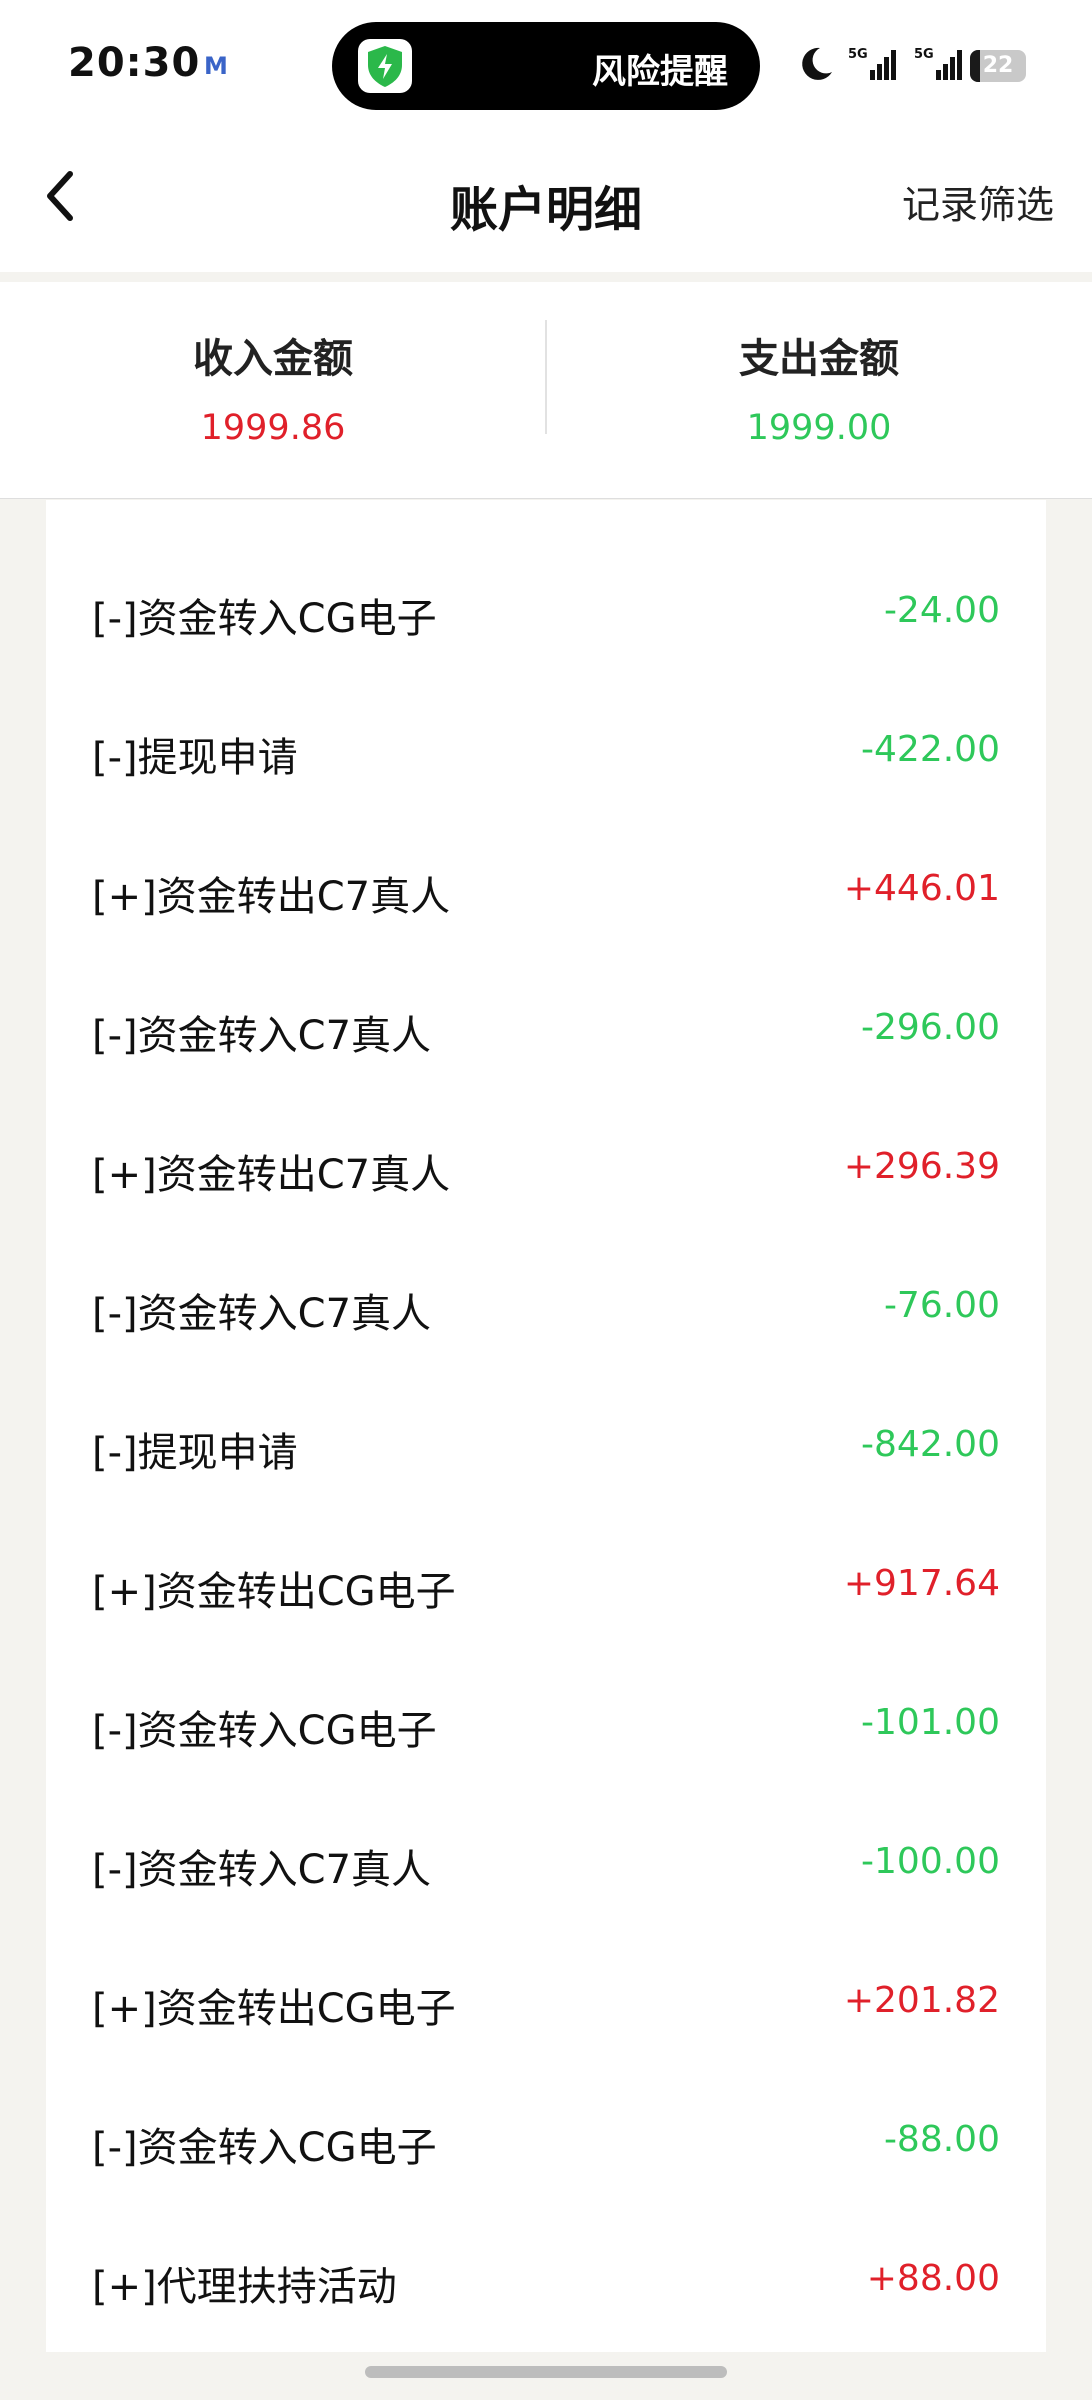  Describe the element at coordinates (930, 1027) in the screenshot. I see `record-amount: -296.00` at that location.